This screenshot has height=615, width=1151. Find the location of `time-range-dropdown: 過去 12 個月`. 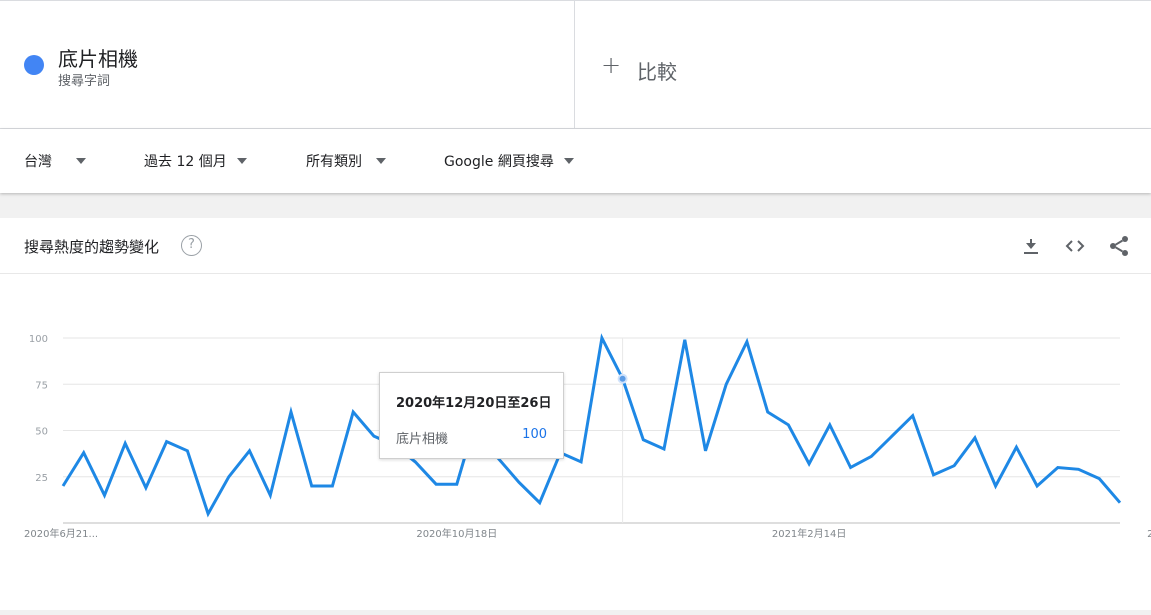

time-range-dropdown: 過去 12 個月 is located at coordinates (195, 161).